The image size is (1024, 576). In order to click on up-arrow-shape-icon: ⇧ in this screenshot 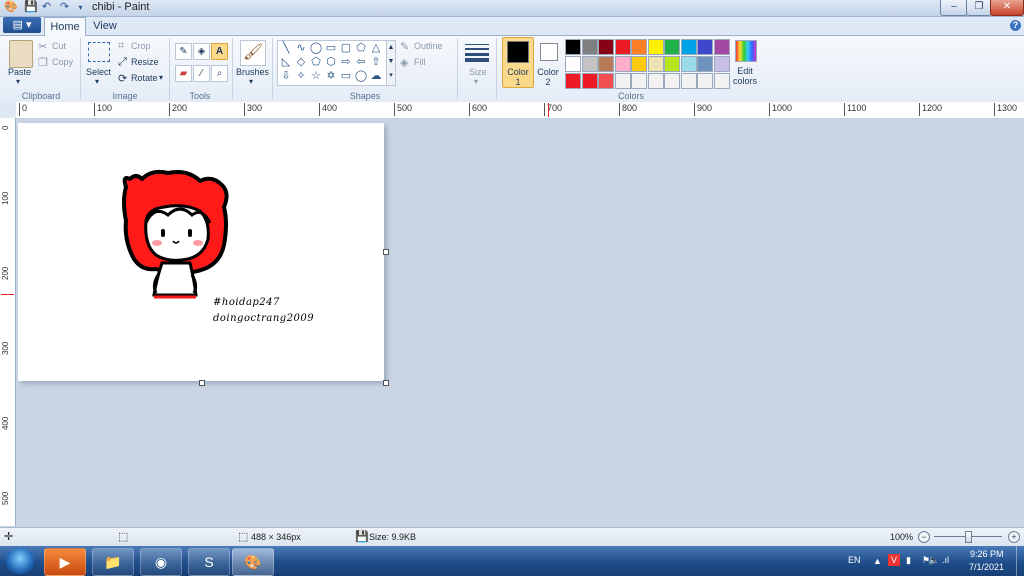, I will do `click(376, 62)`.